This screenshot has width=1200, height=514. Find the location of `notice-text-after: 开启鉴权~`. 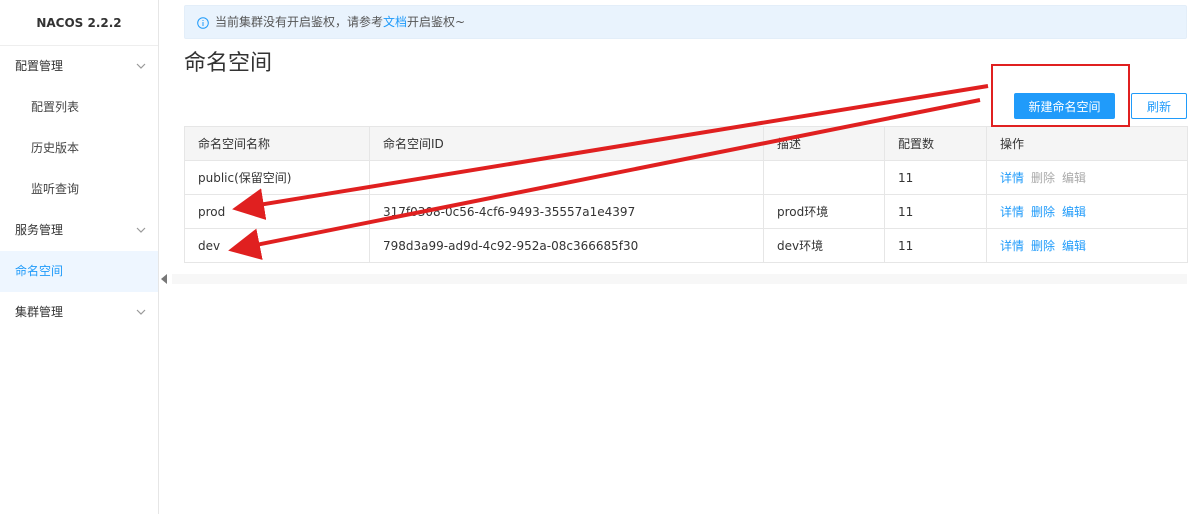

notice-text-after: 开启鉴权~ is located at coordinates (436, 22).